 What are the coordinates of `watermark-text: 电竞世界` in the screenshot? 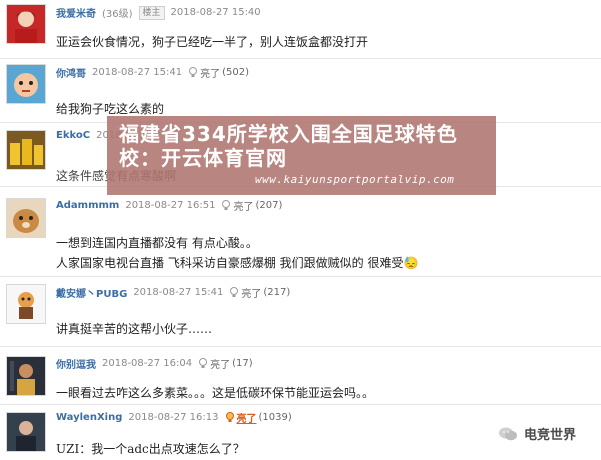 It's located at (550, 435).